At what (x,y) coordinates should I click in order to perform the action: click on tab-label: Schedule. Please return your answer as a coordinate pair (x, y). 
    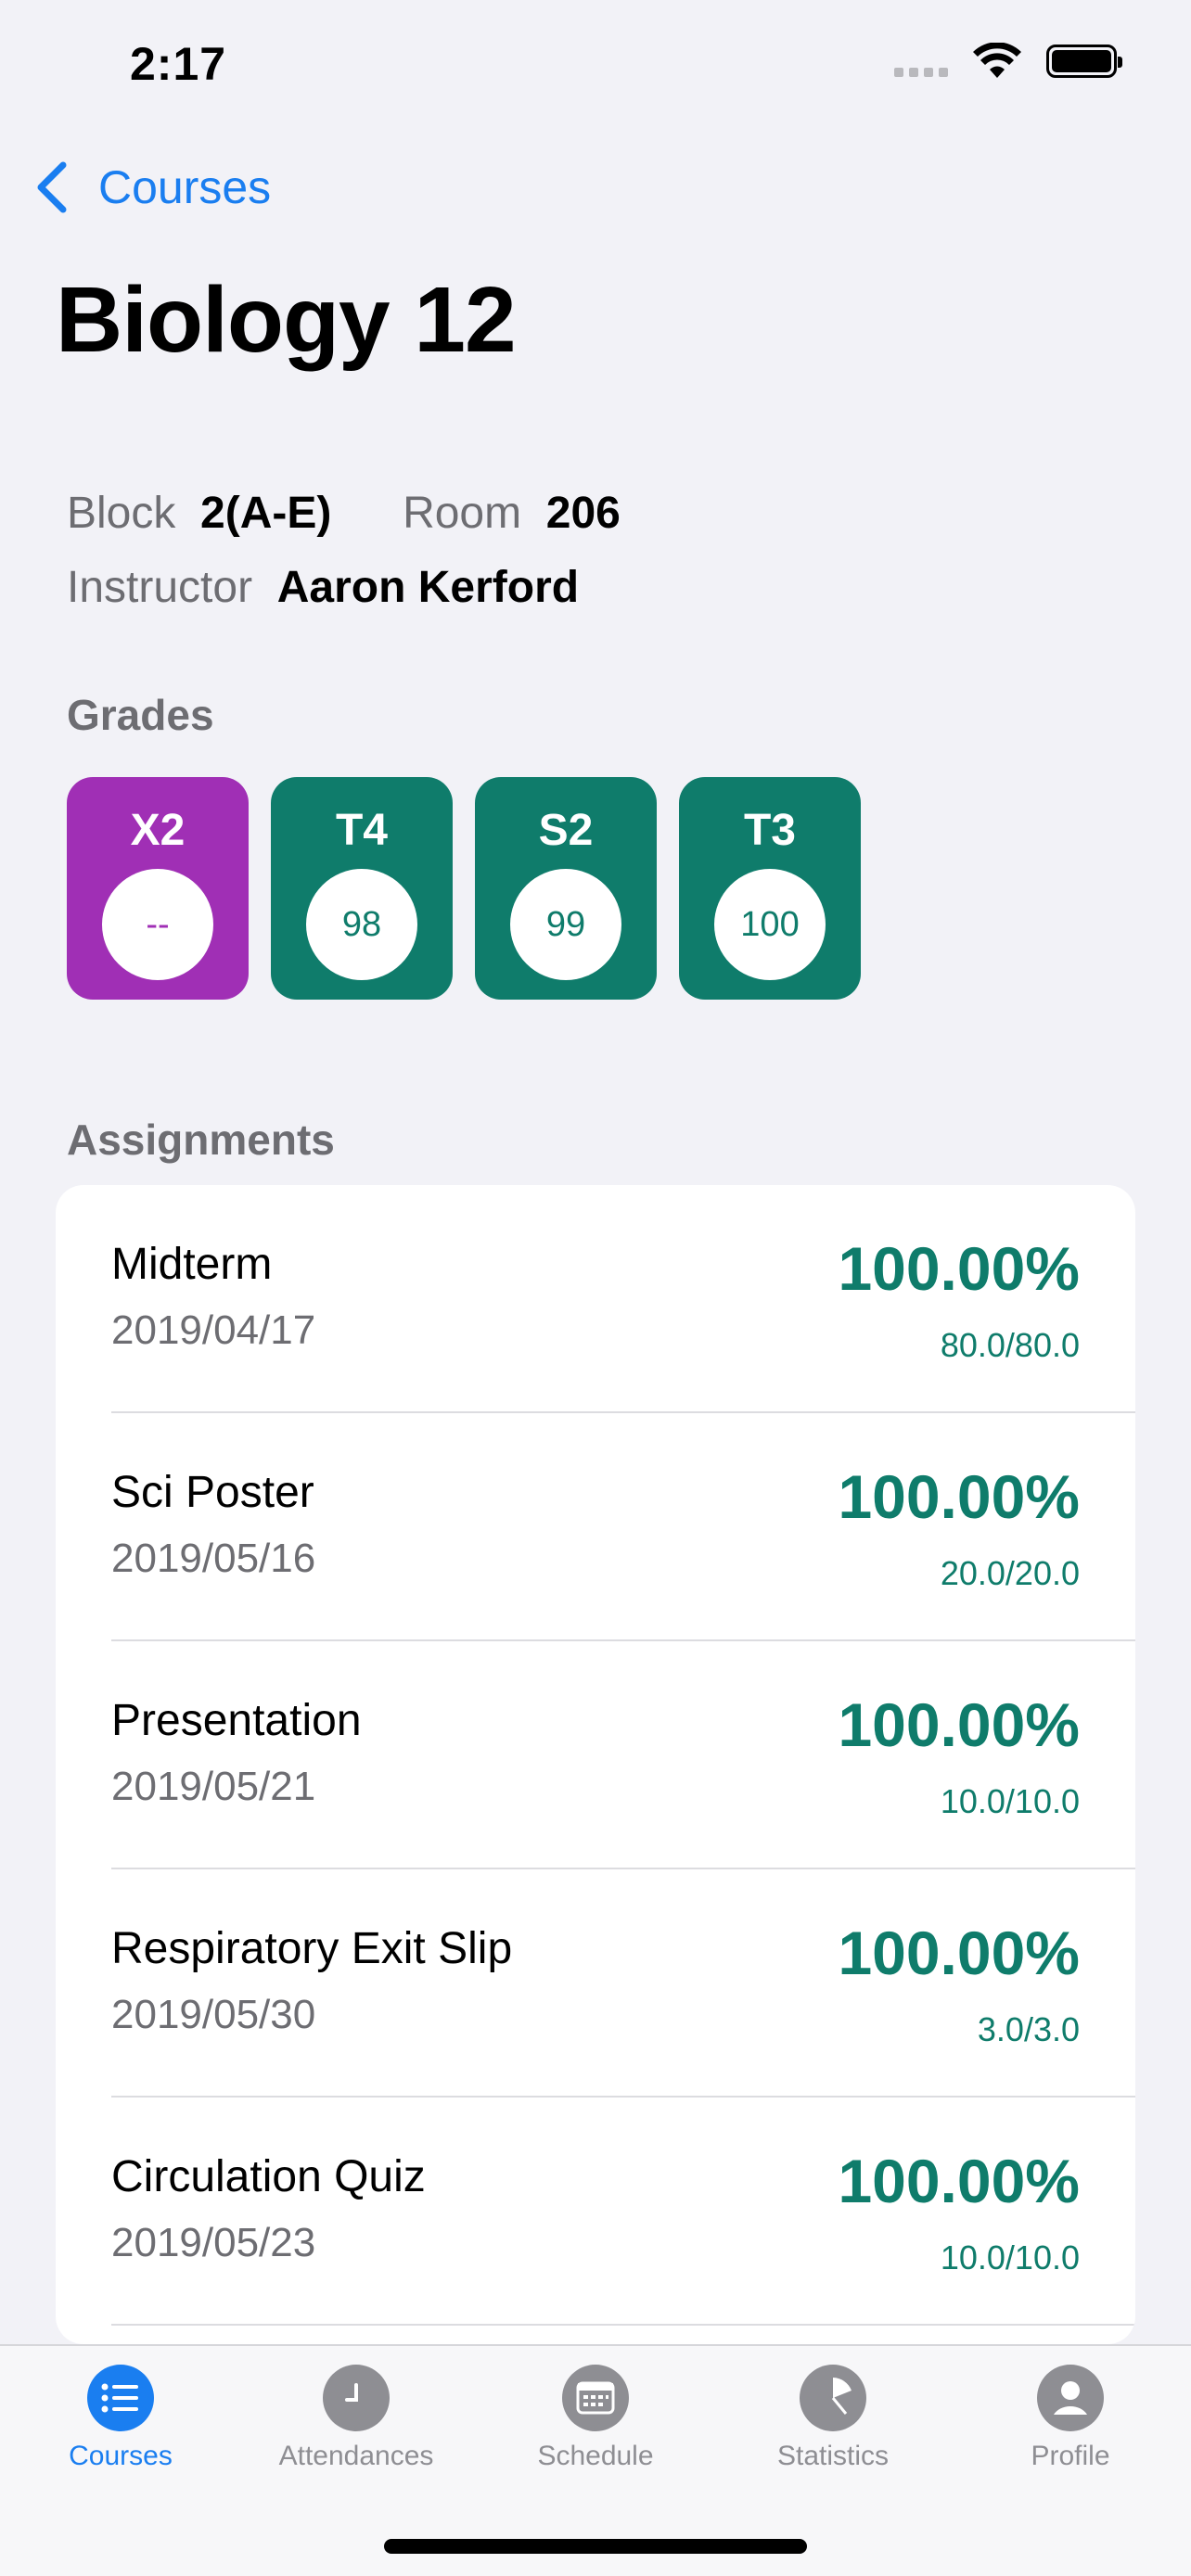
    Looking at the image, I should click on (595, 2456).